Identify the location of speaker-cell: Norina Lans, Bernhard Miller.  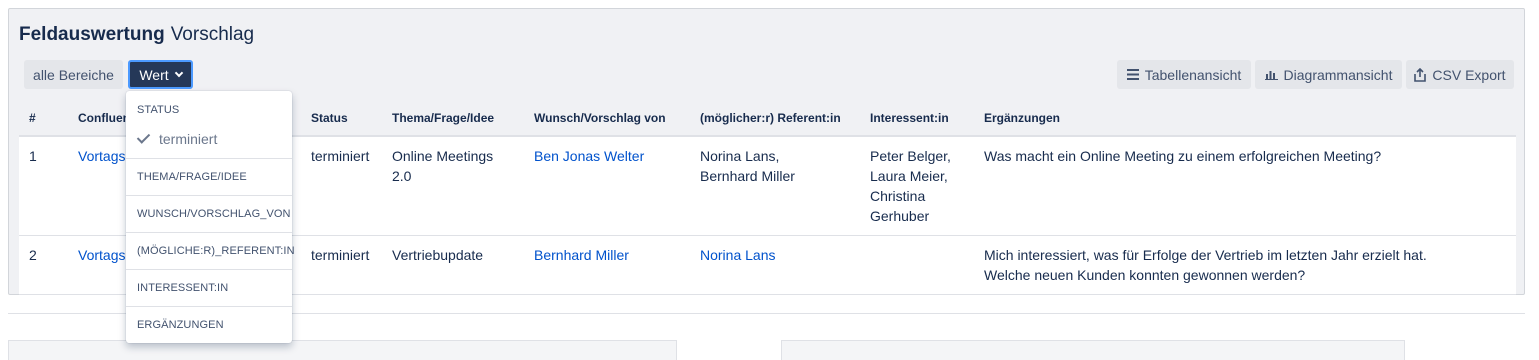
(775, 186).